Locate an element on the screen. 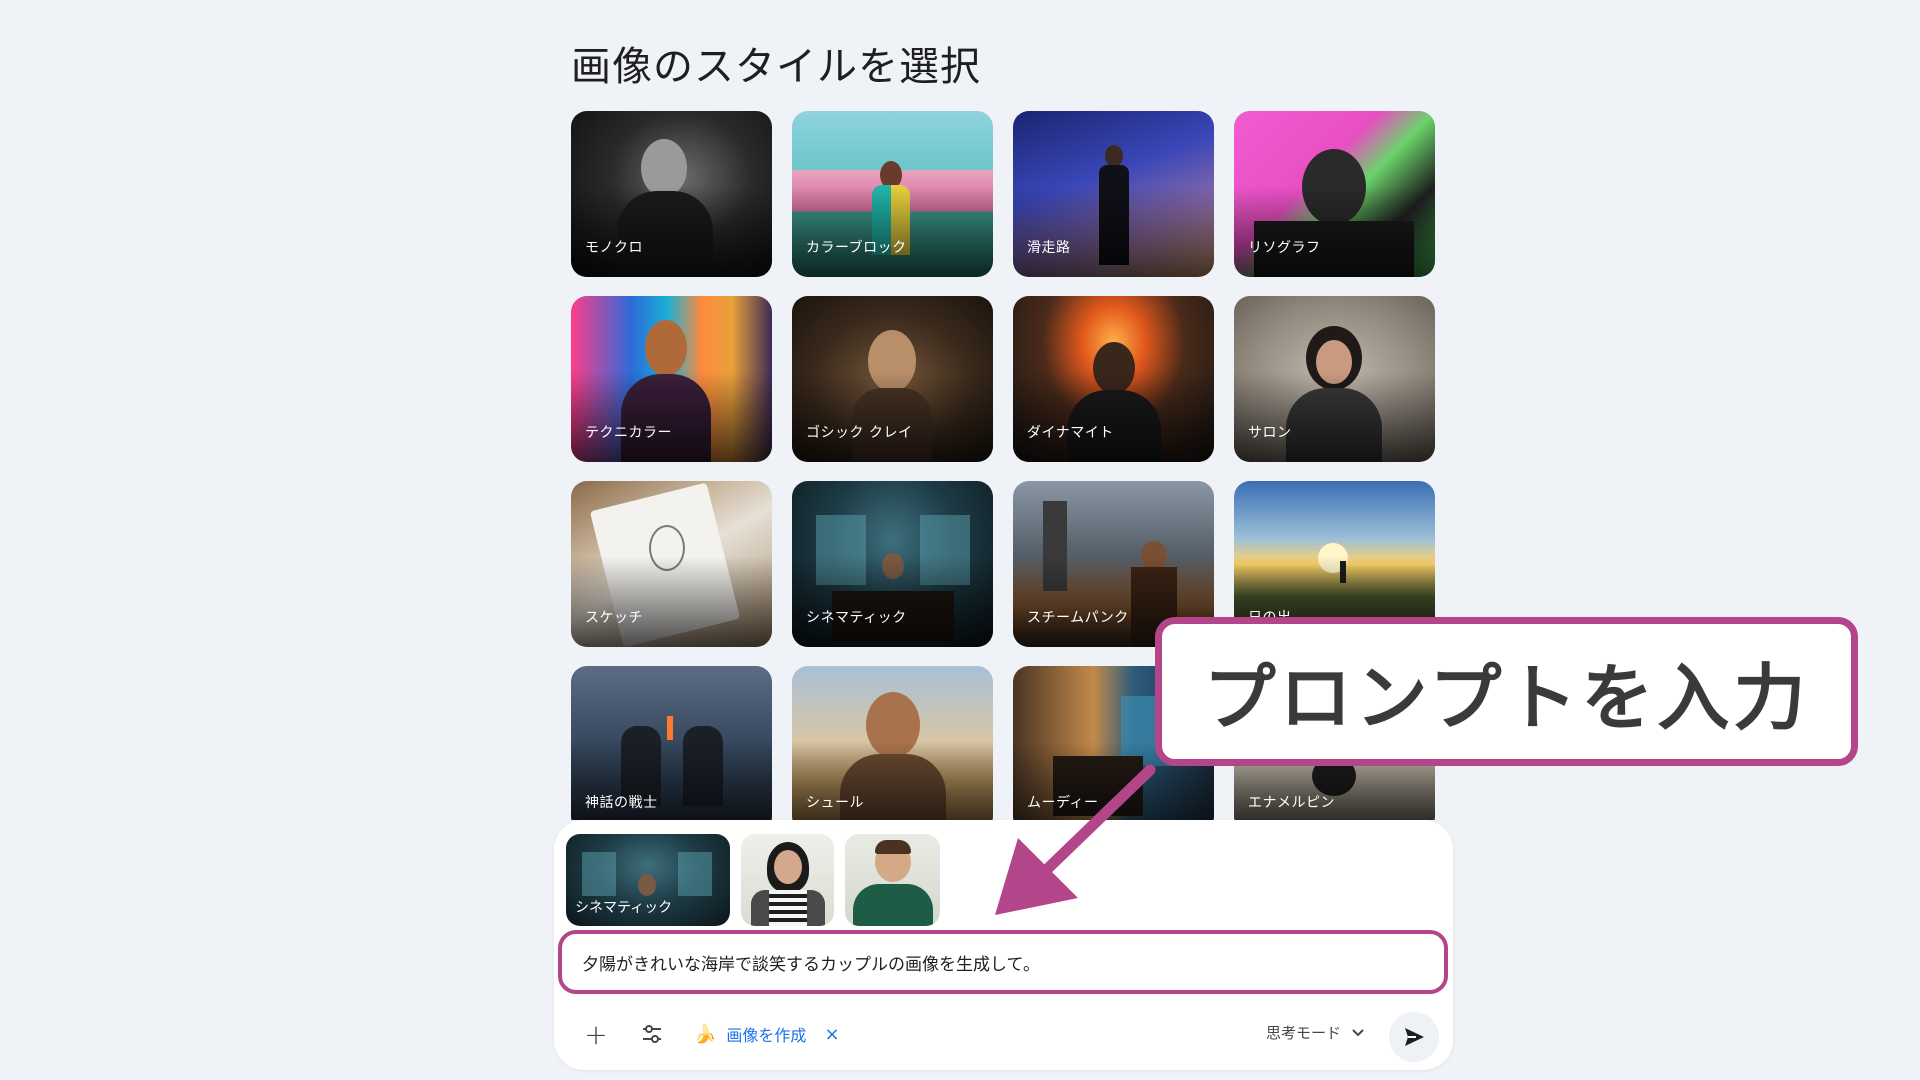  prompt-text: 夕陽がきれいな海岸で談笑するカップルの画像を生成して。 is located at coordinates (811, 964).